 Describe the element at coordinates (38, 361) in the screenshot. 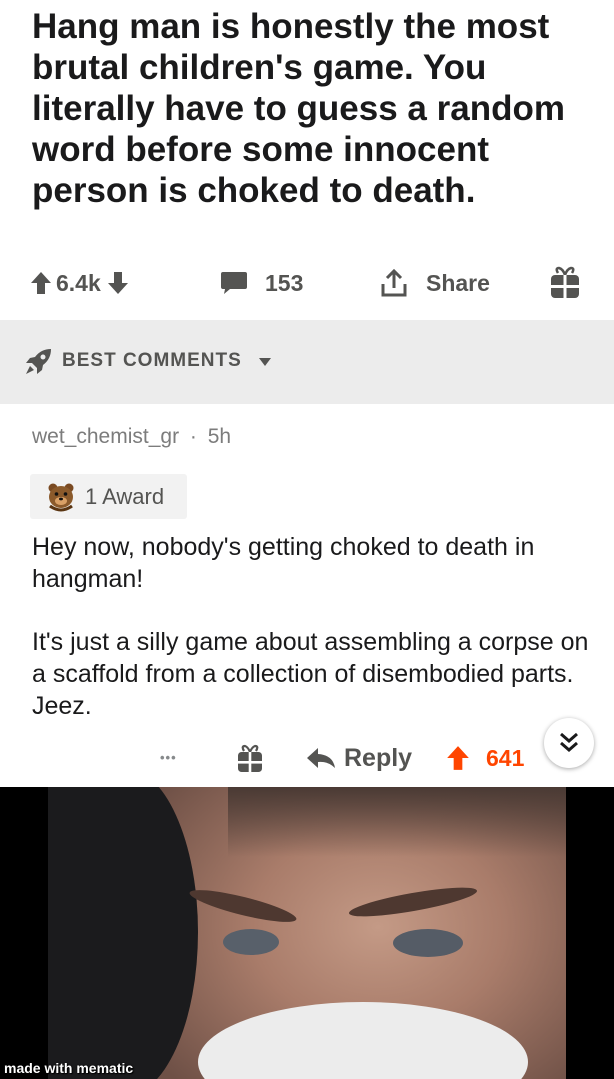

I see `rocket-icon` at that location.